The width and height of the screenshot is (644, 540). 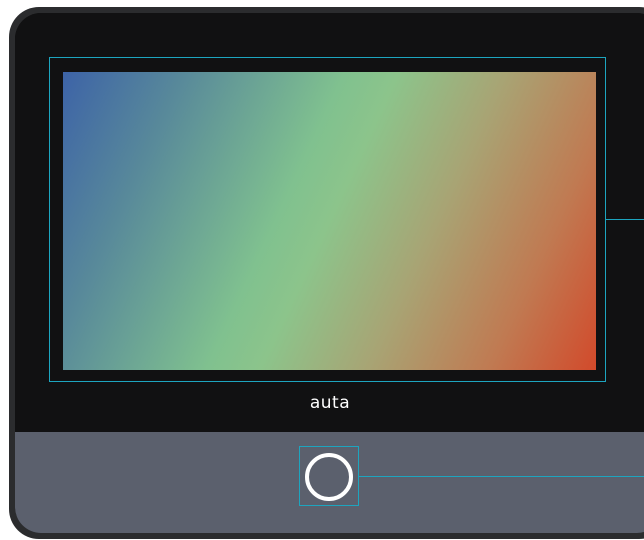 What do you see at coordinates (330, 403) in the screenshot?
I see `brand-label: auta` at bounding box center [330, 403].